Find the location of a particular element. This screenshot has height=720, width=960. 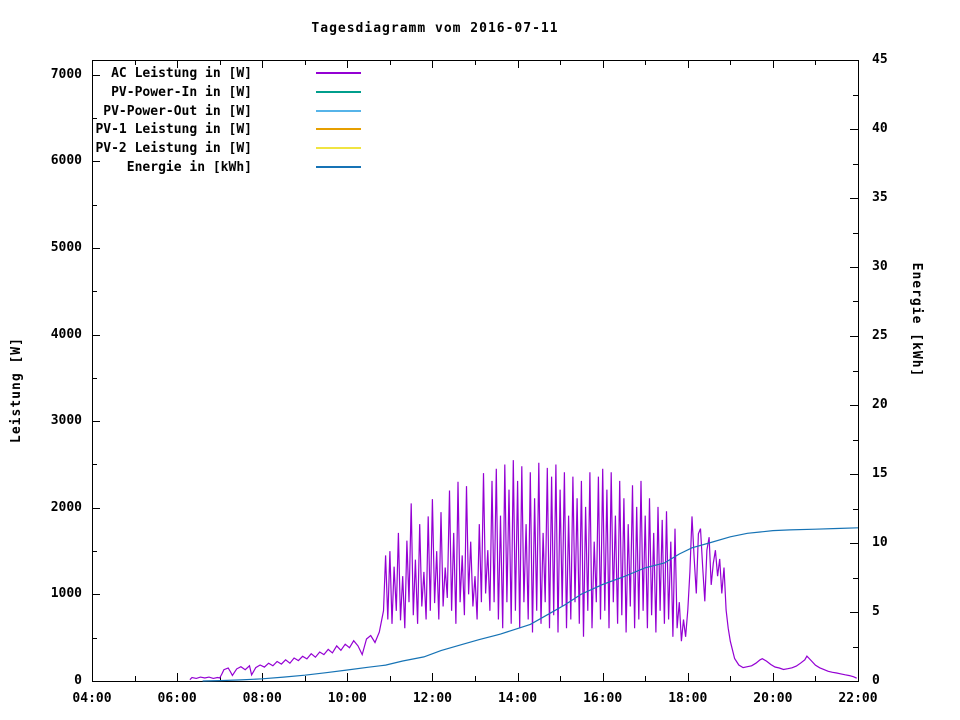

x-tick-label: 20:00 is located at coordinates (773, 698).